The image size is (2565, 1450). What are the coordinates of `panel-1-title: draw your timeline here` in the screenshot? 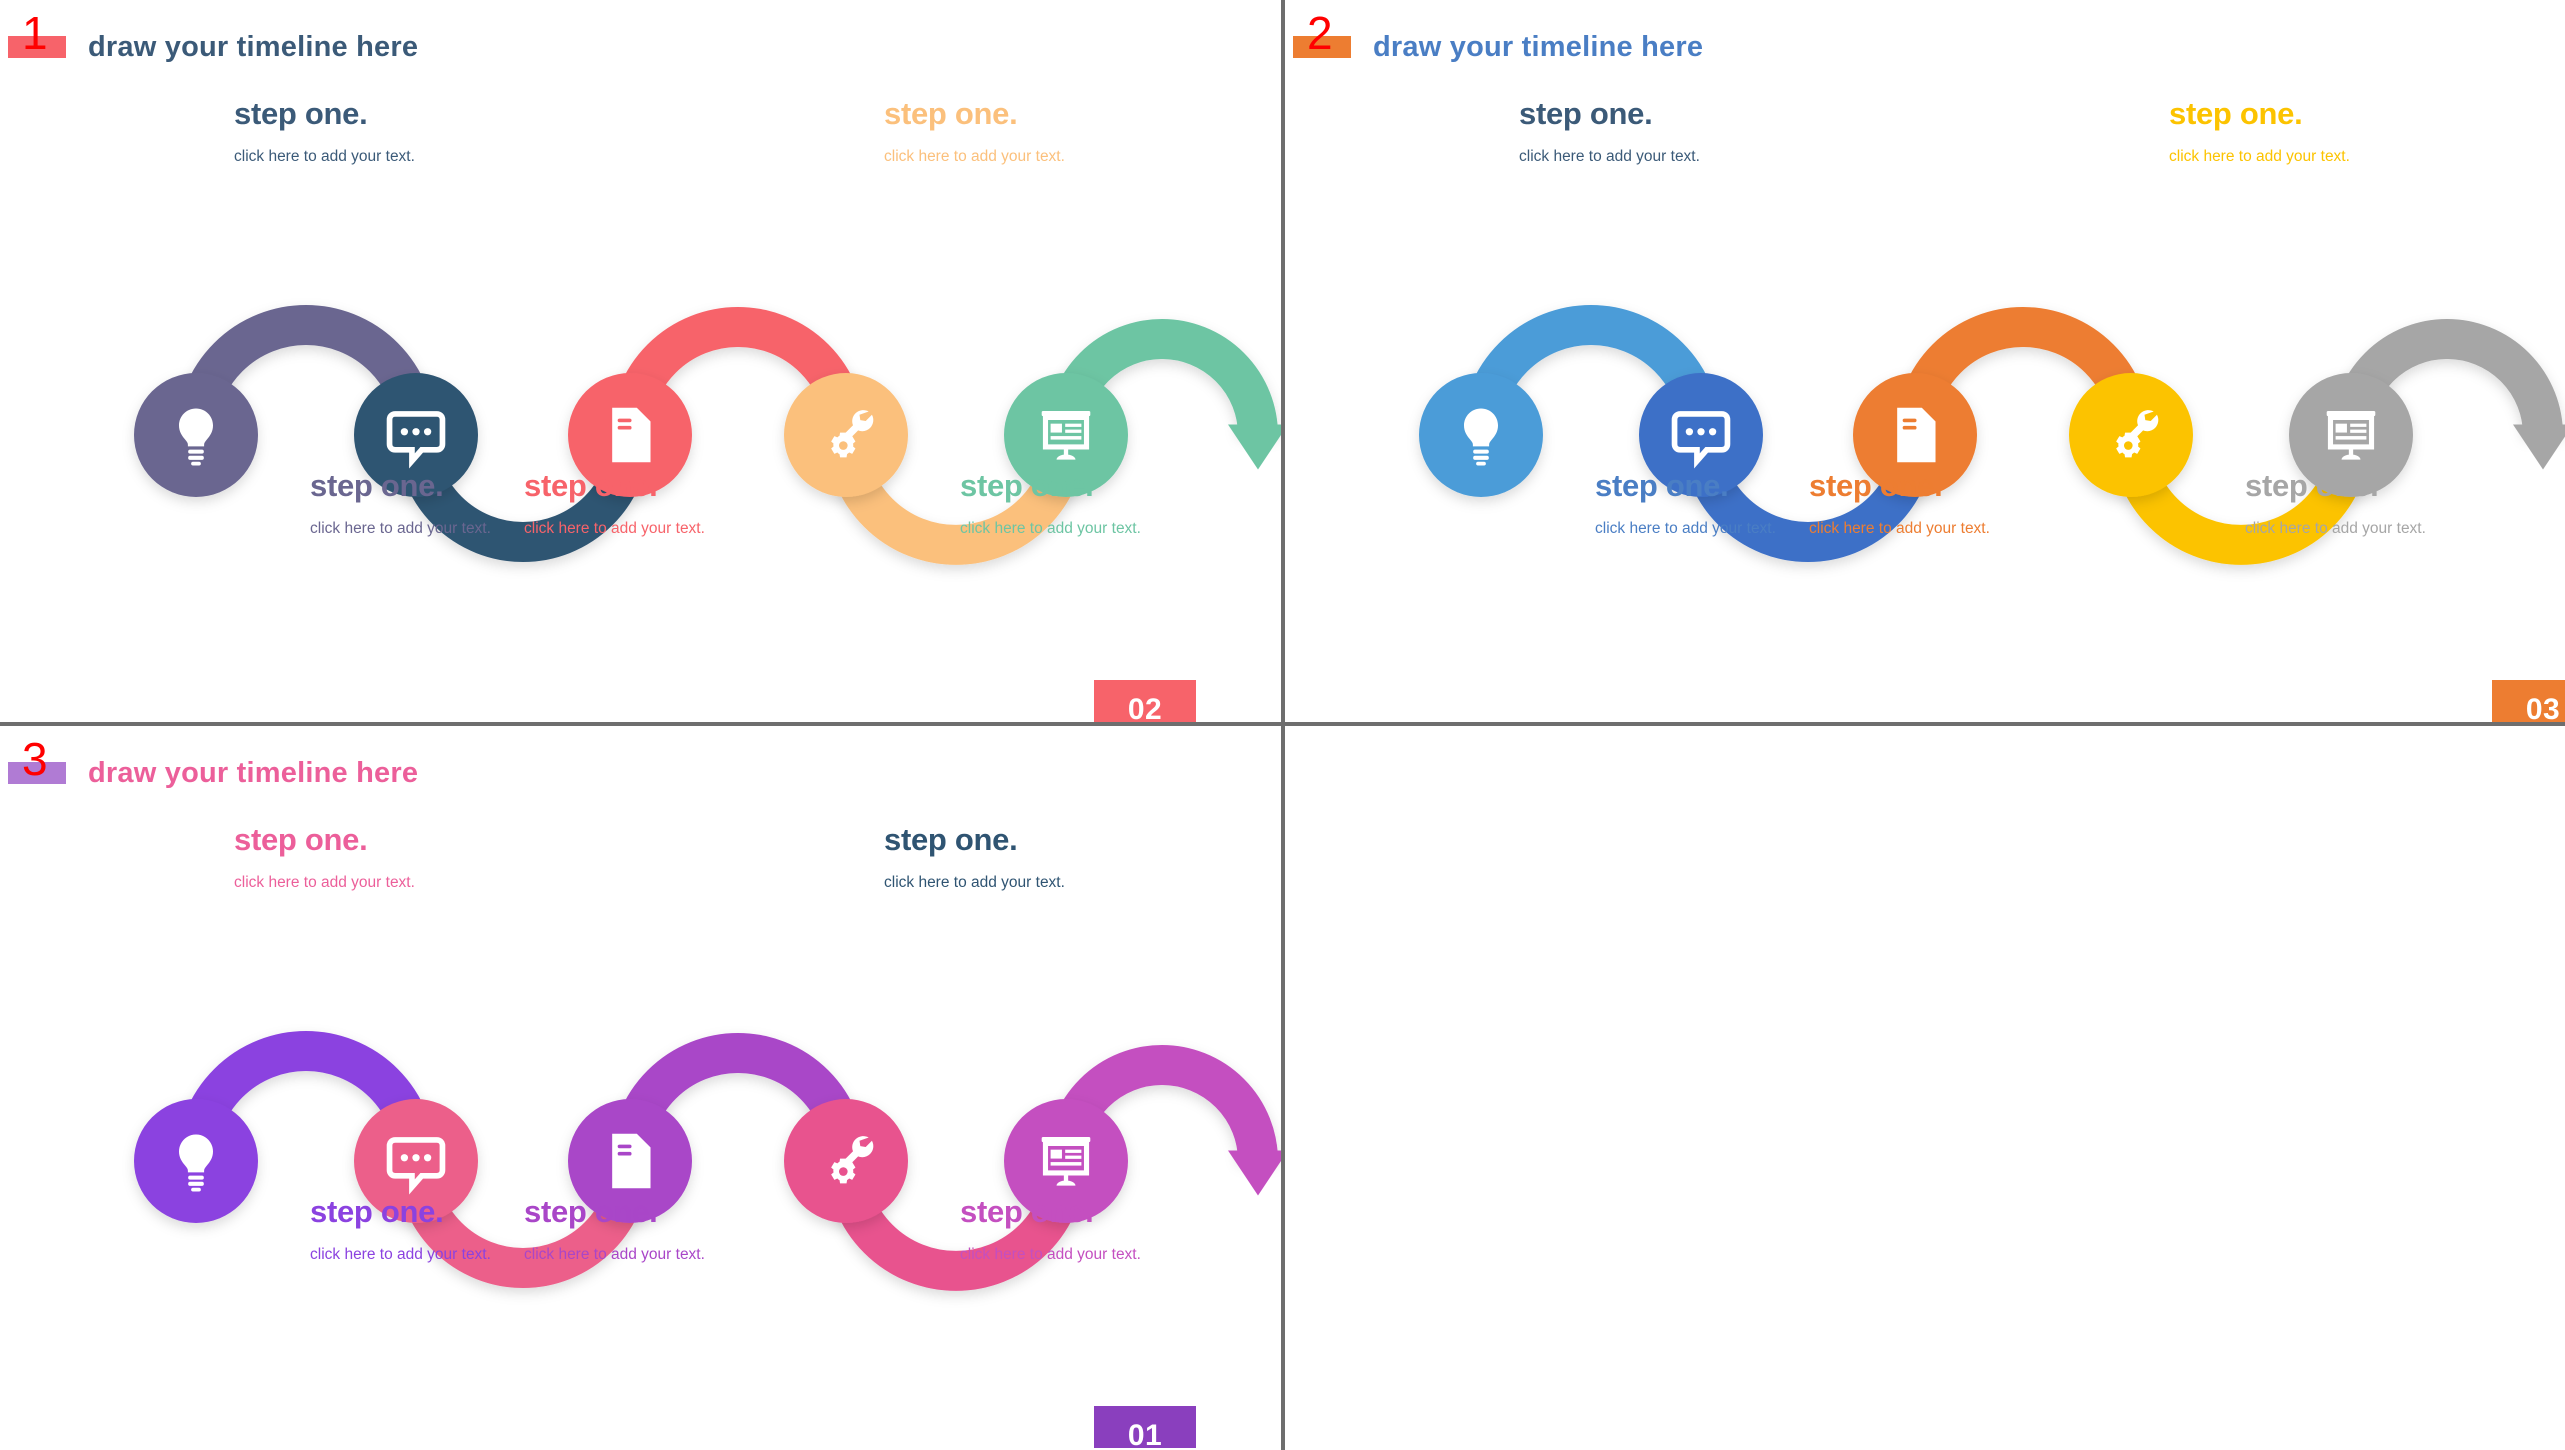 It's located at (253, 46).